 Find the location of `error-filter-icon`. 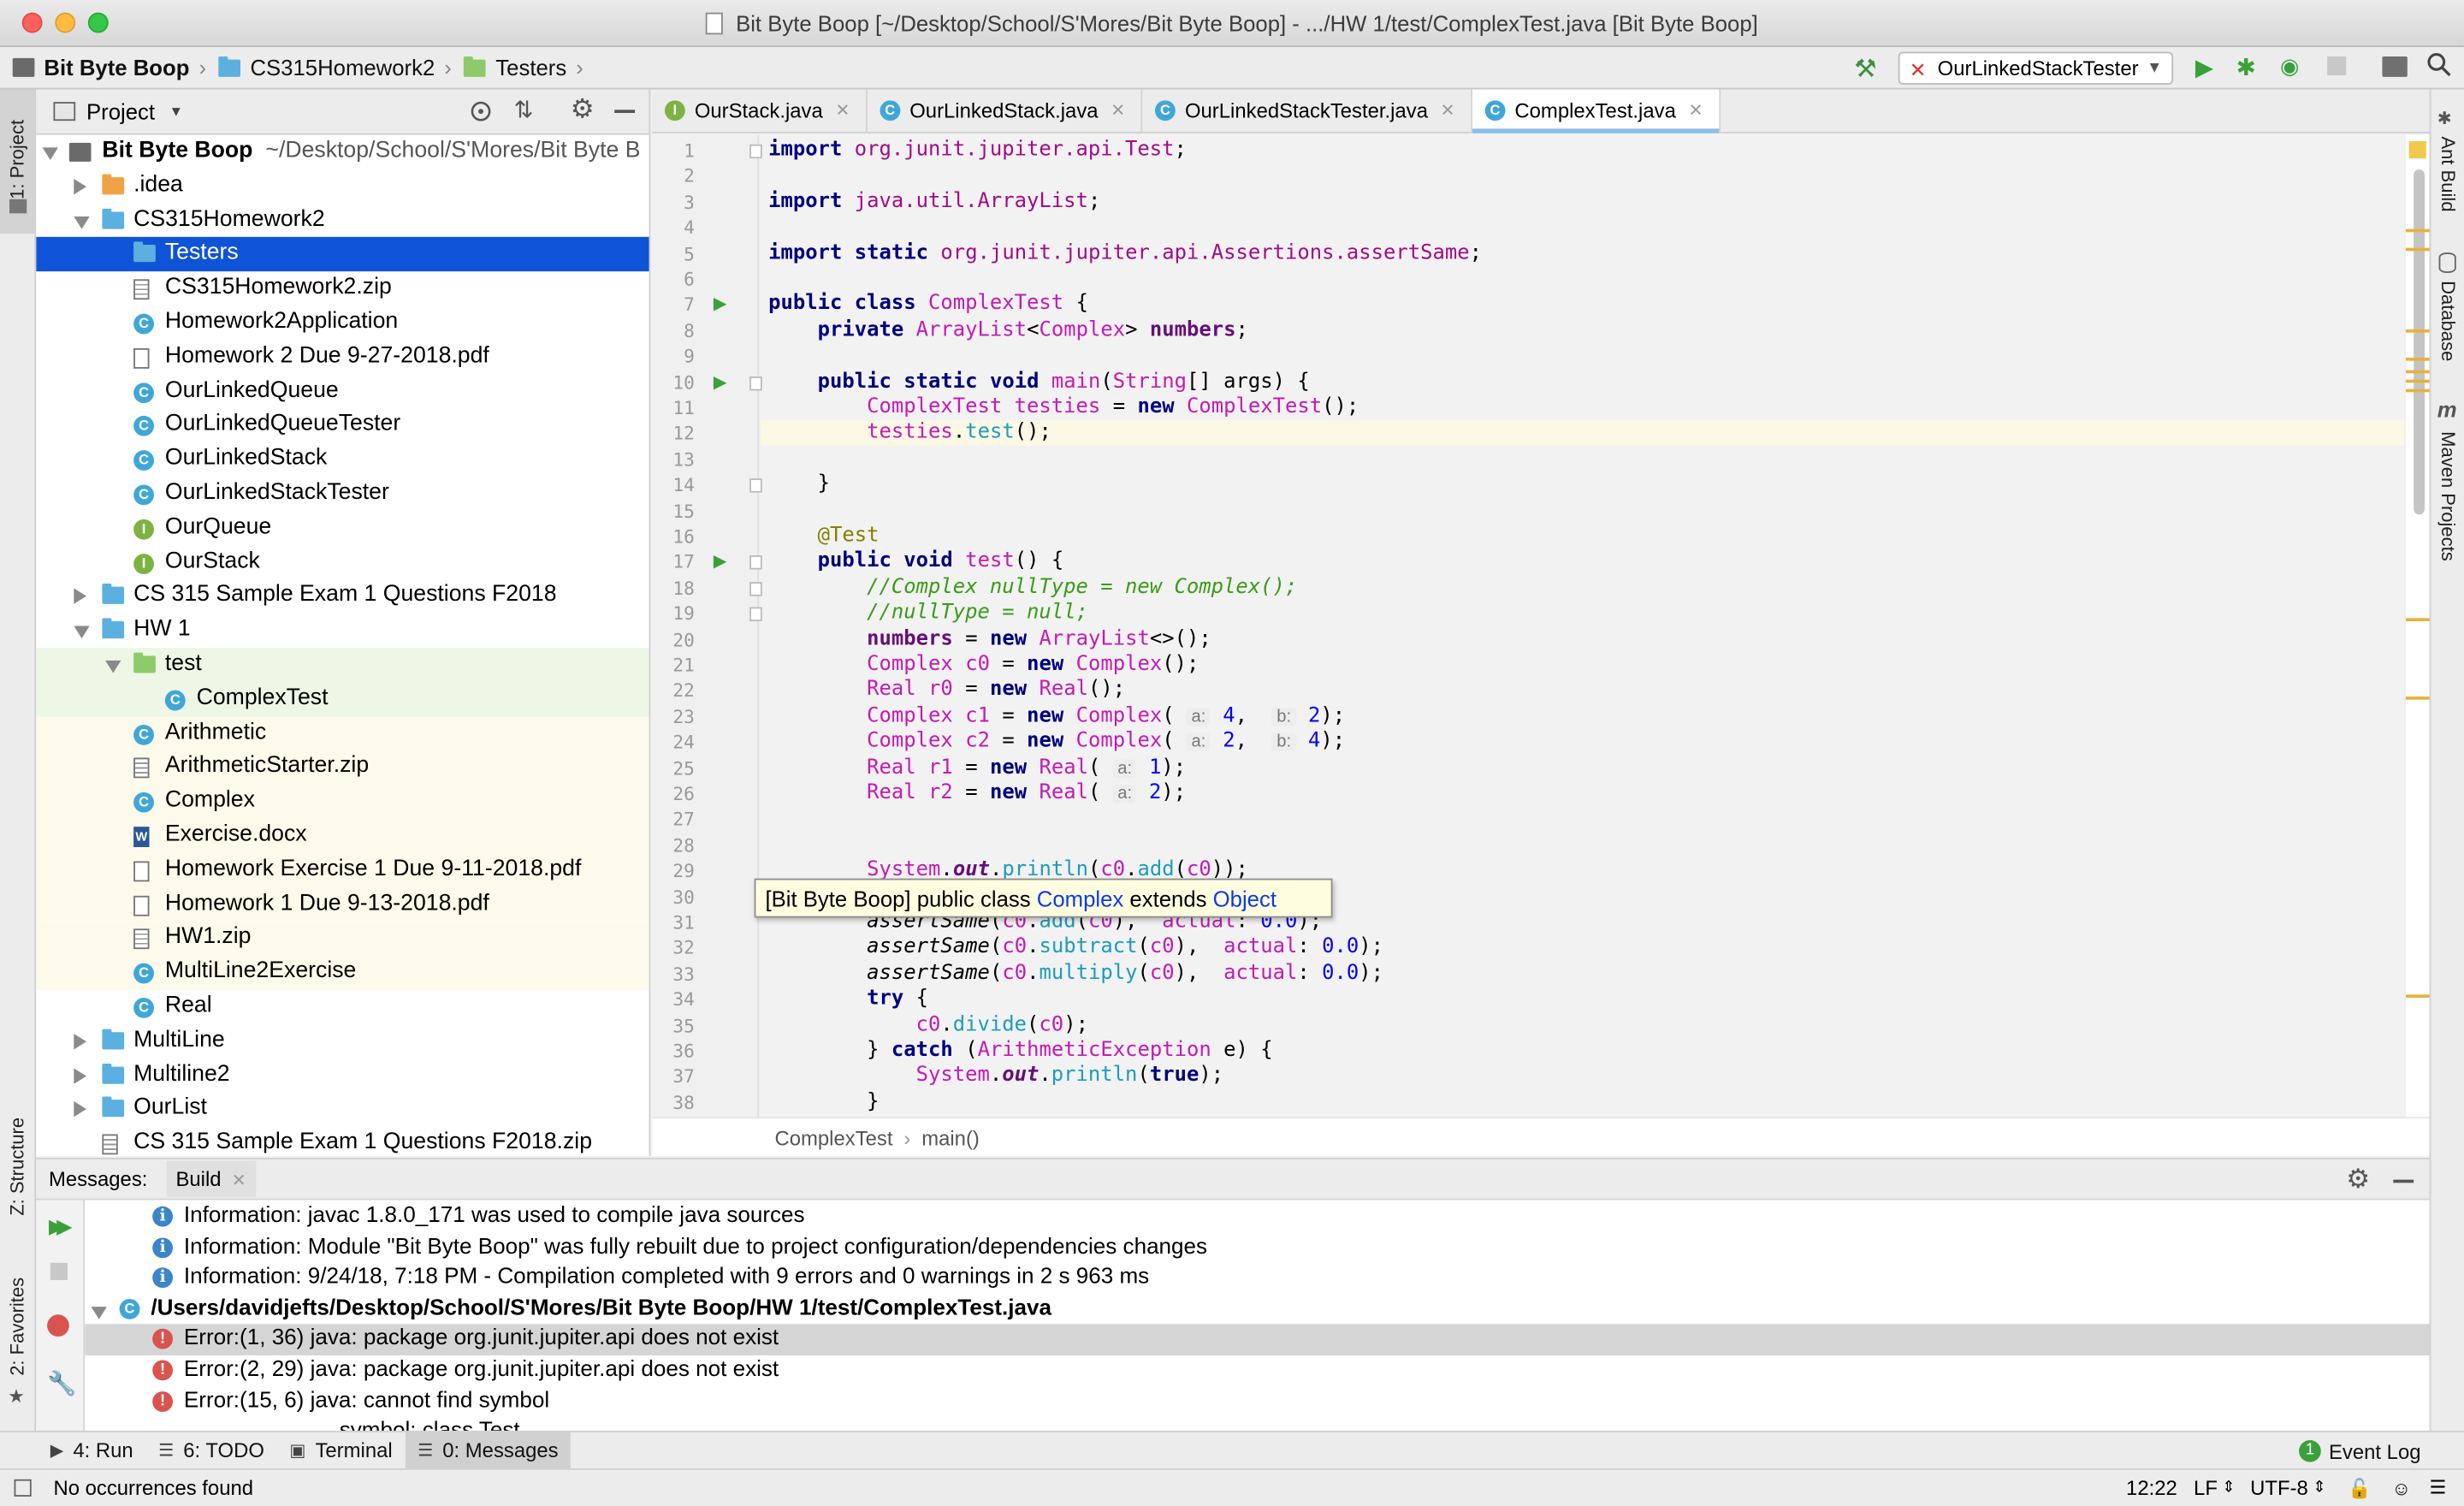

error-filter-icon is located at coordinates (58, 1326).